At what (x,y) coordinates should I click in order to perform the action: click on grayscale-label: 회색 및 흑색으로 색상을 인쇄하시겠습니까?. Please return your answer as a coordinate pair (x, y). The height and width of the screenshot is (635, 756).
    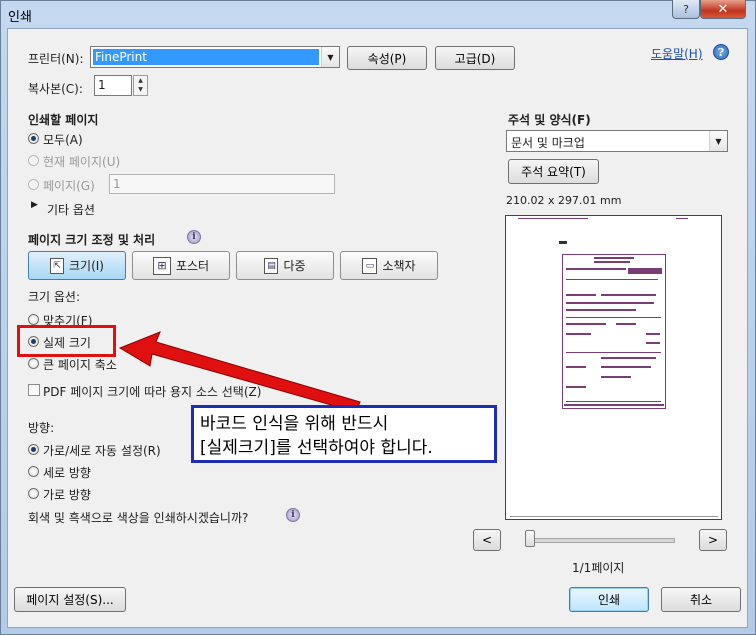
    Looking at the image, I should click on (138, 518).